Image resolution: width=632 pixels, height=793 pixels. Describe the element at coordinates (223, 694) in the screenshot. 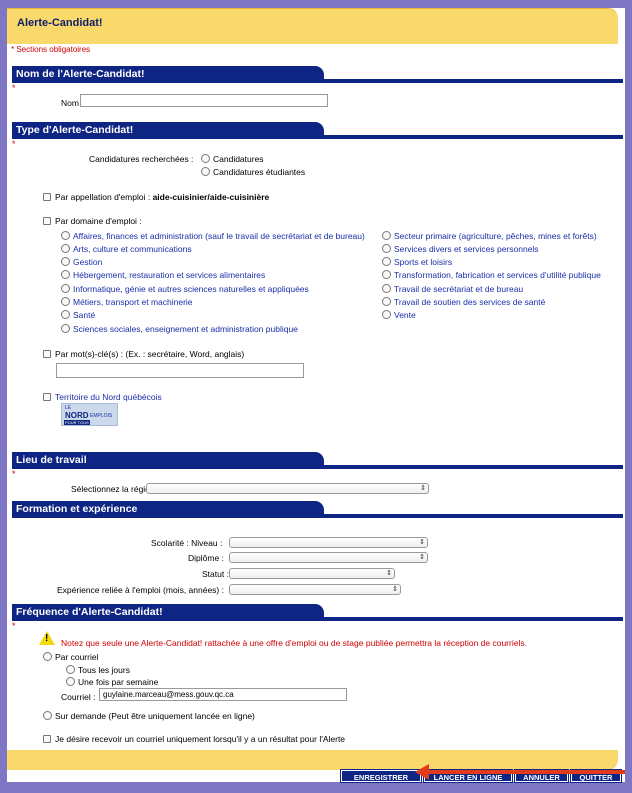

I see `courriel-input: guylaine.marceau@mess.gouv.qc.ca` at that location.